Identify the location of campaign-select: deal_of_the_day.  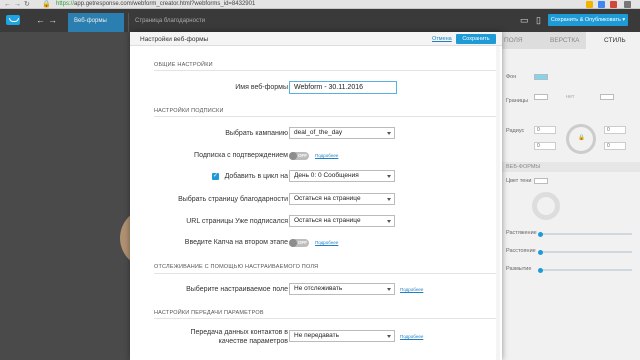
(342, 133).